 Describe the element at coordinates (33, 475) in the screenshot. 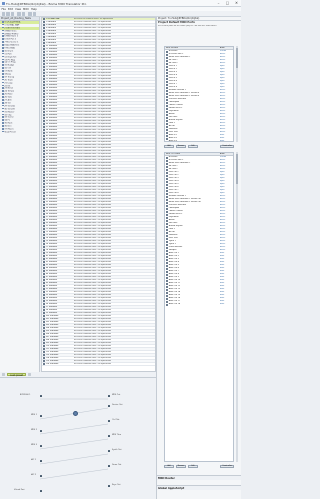

I see `routing-node: IAC 2` at that location.